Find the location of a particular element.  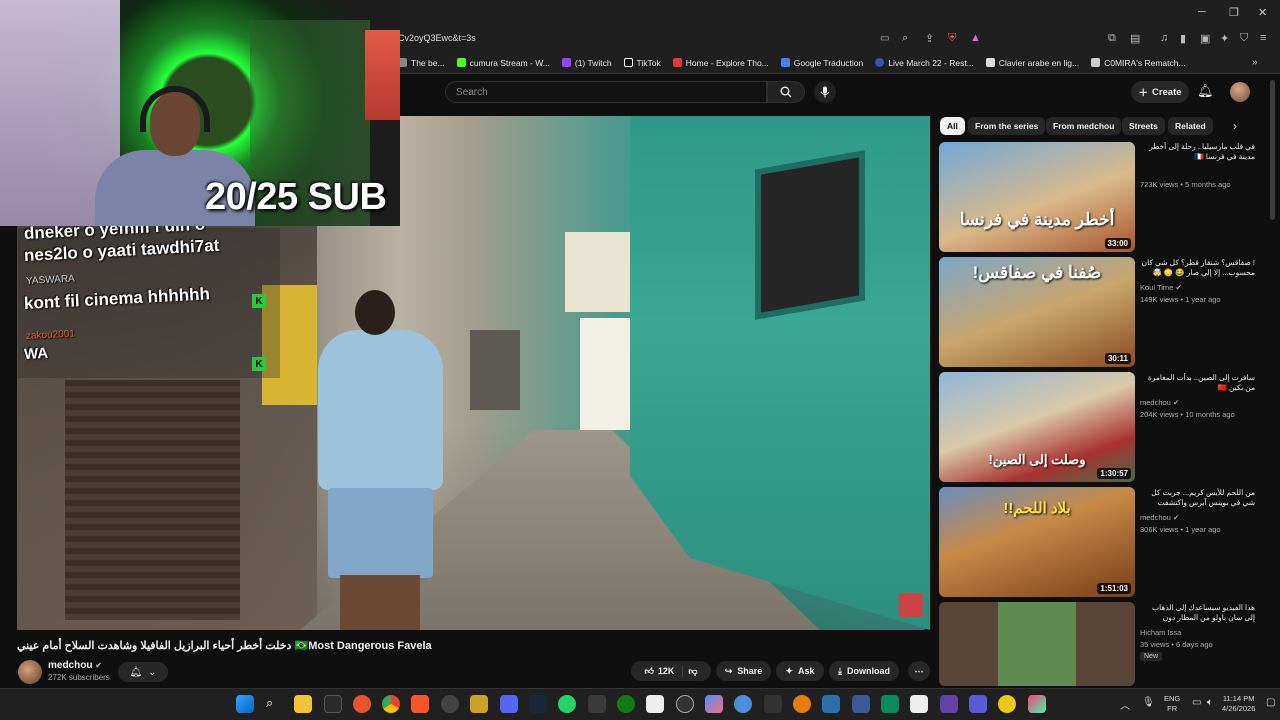

minimize-icon: ─ is located at coordinates (1202, 12).